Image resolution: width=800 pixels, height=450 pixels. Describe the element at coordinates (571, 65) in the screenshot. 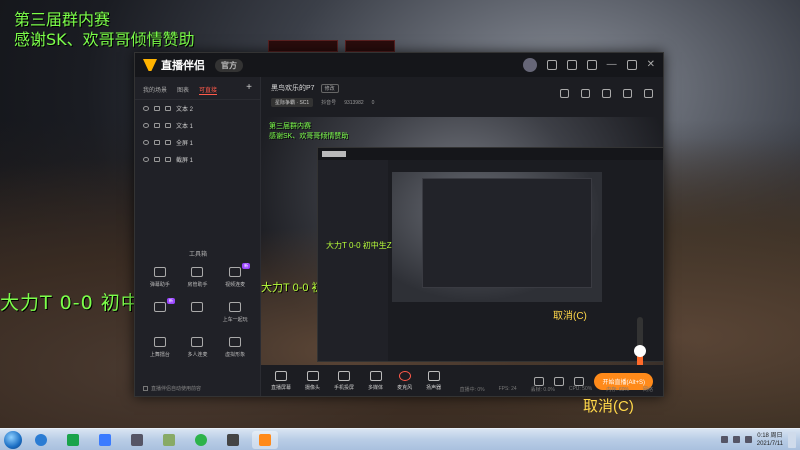

I see `skin-icon` at that location.